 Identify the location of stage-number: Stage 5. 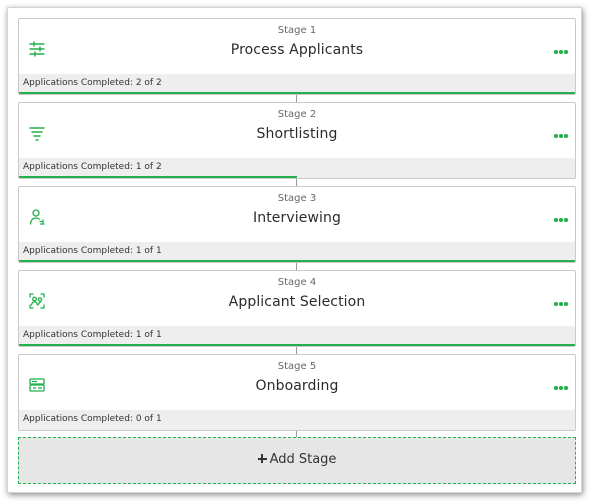
(297, 366).